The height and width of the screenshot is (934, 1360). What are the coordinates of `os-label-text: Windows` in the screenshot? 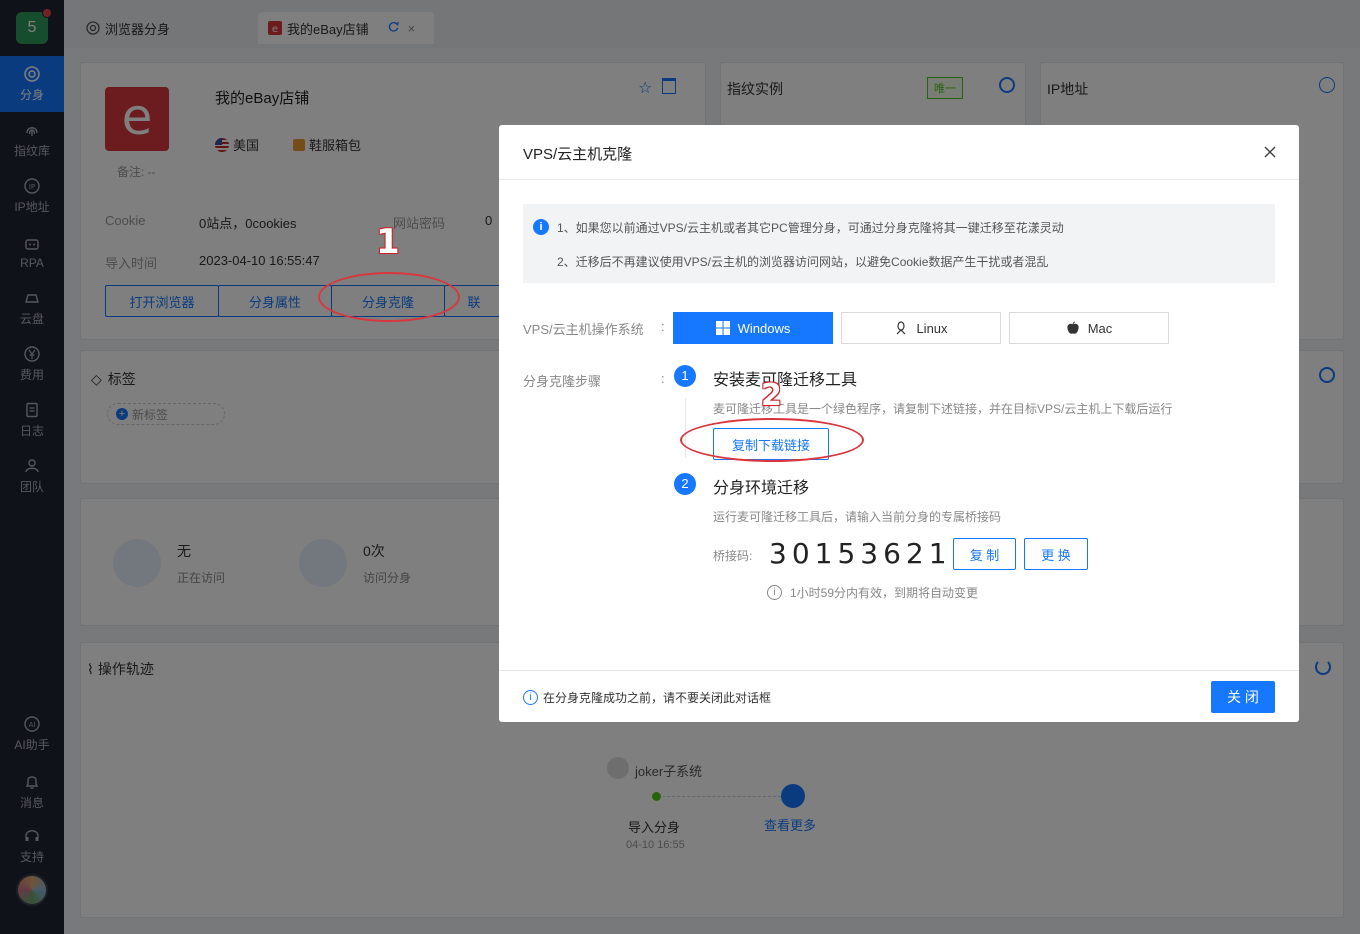 It's located at (764, 328).